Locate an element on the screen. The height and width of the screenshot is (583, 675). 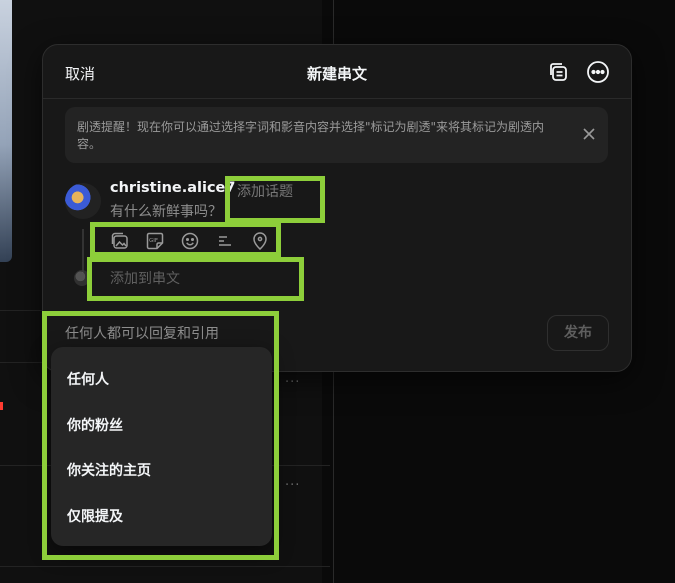
modal-title: 新建串文 is located at coordinates (336, 74).